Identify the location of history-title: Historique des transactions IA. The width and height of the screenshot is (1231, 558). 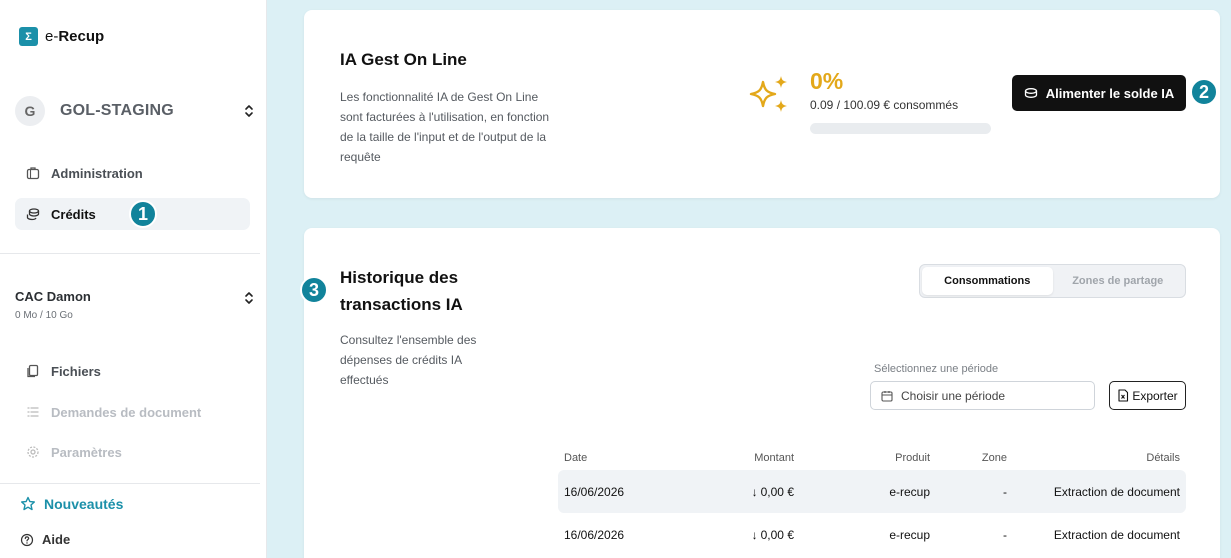
(401, 291).